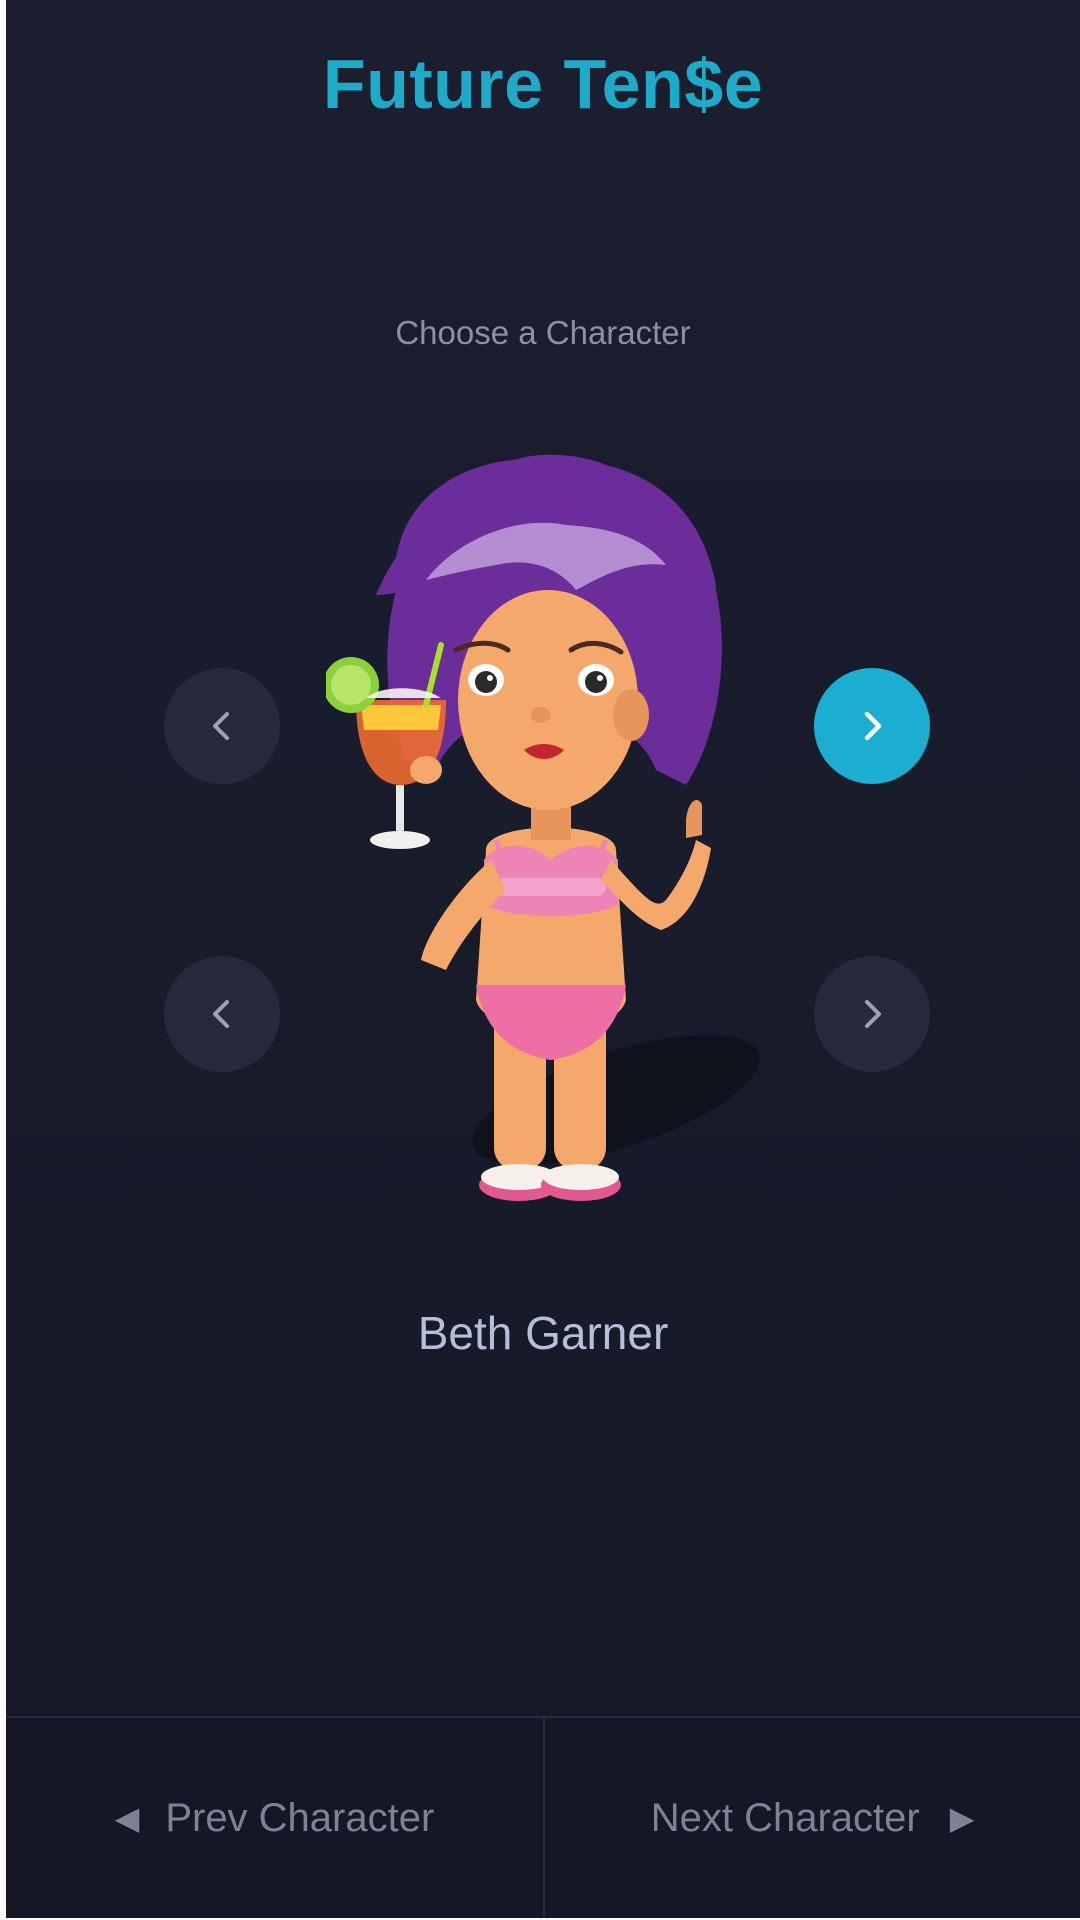  What do you see at coordinates (543, 84) in the screenshot?
I see `app-title: Future Ten$e` at bounding box center [543, 84].